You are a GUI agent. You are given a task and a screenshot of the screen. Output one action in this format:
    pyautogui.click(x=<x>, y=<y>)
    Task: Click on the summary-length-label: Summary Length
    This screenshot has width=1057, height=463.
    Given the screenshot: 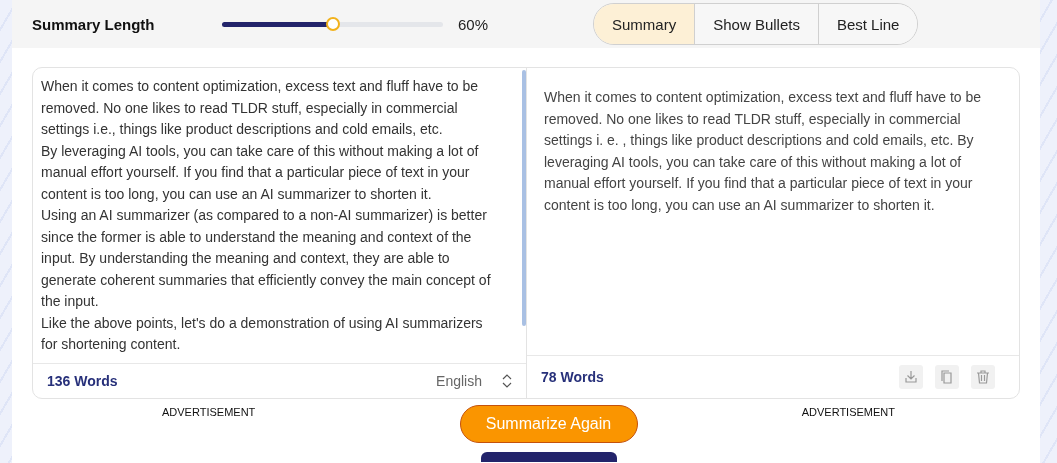 What is the action you would take?
    pyautogui.click(x=94, y=24)
    